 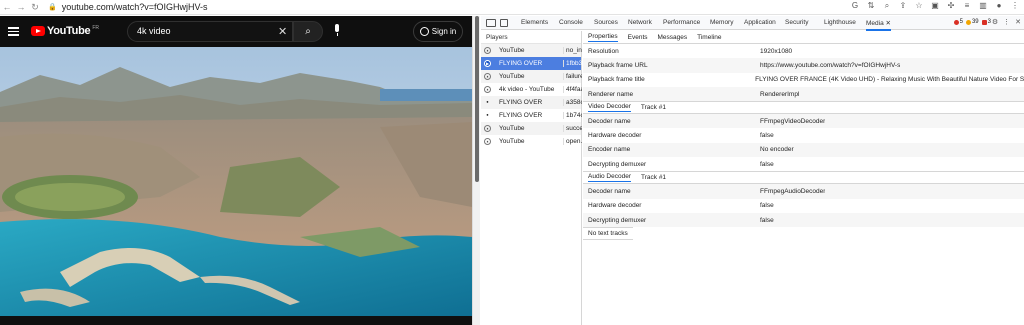 What do you see at coordinates (337, 30) in the screenshot?
I see `microphone-icon` at bounding box center [337, 30].